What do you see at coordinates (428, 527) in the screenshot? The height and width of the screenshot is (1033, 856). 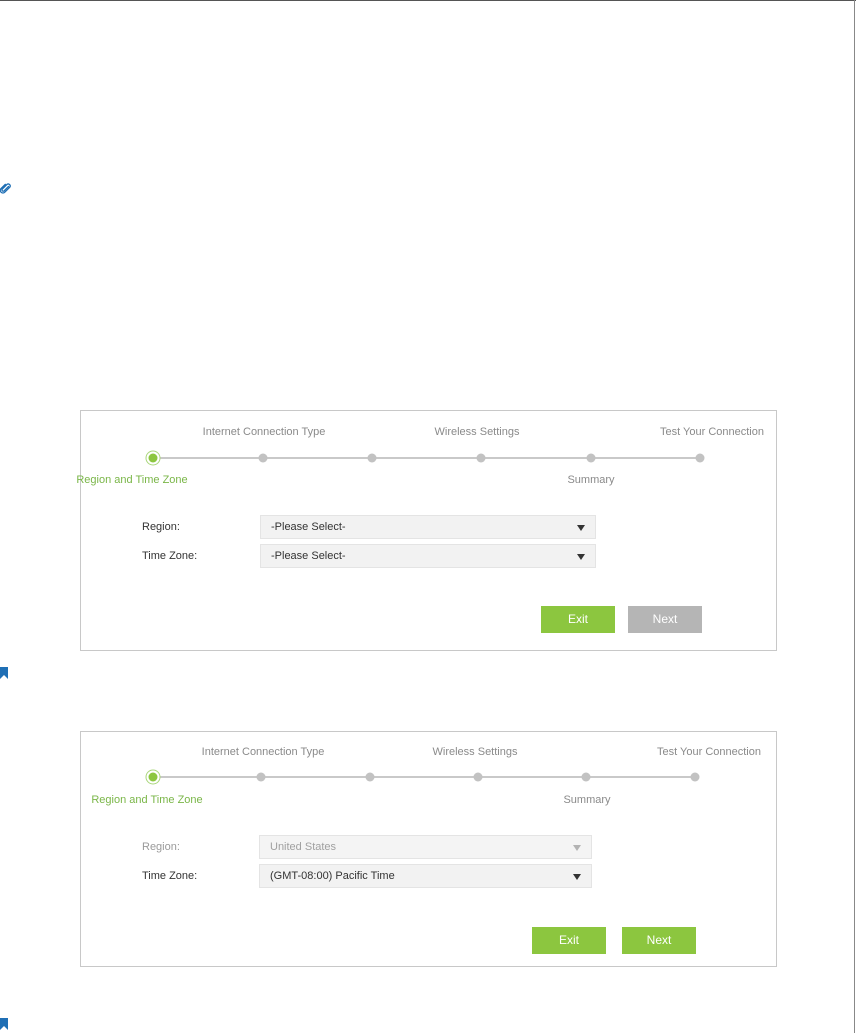 I see `region-select: -Please Select-` at bounding box center [428, 527].